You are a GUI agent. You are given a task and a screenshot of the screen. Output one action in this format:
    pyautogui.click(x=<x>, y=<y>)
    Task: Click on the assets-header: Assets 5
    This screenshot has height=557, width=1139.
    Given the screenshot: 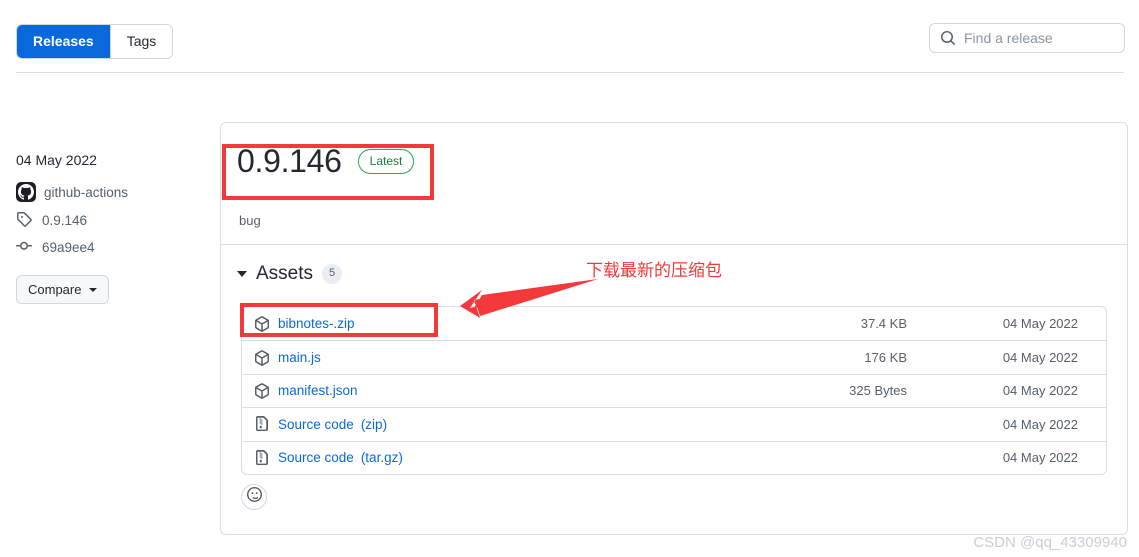 What is the action you would take?
    pyautogui.click(x=290, y=274)
    